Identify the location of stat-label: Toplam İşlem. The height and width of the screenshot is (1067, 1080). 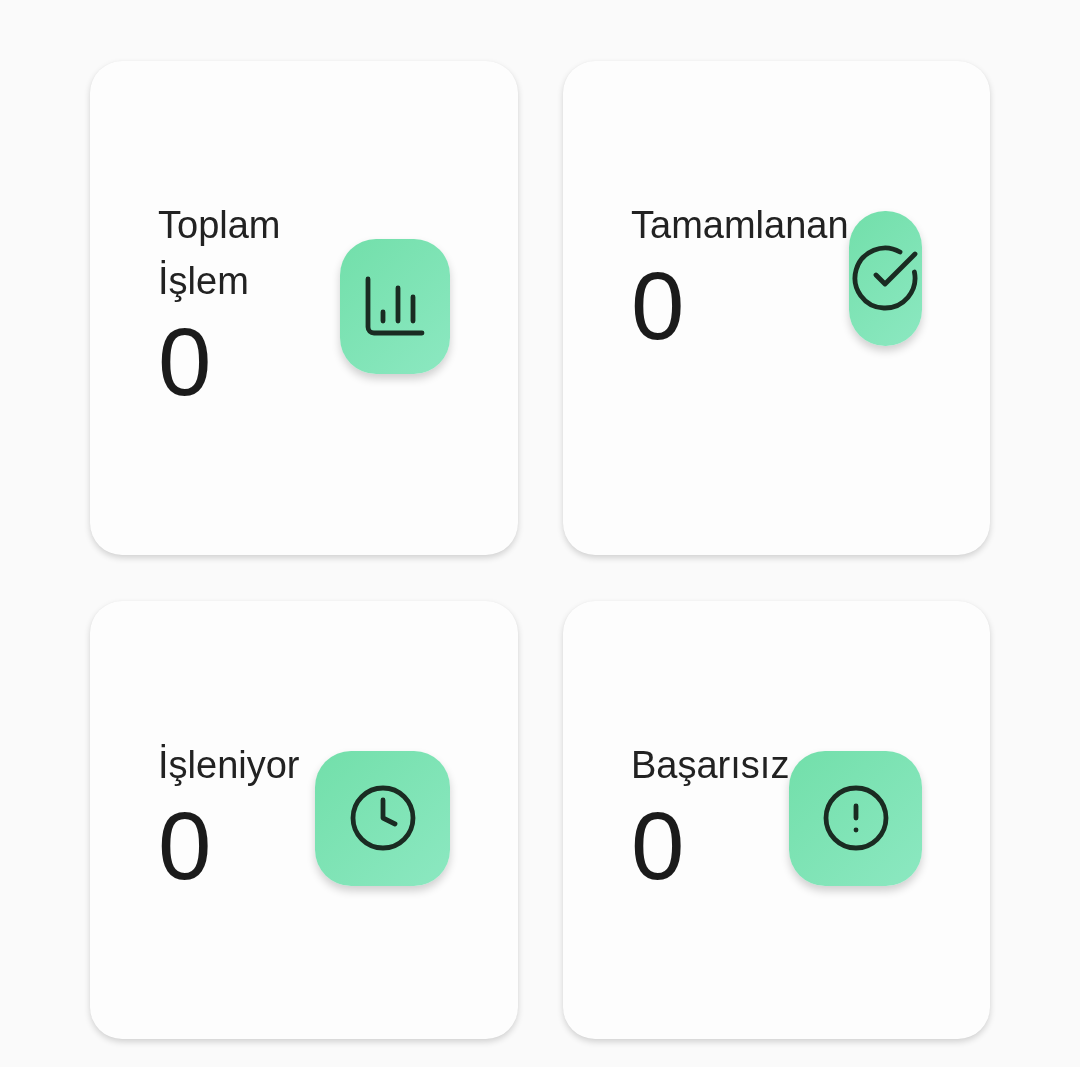
(220, 253).